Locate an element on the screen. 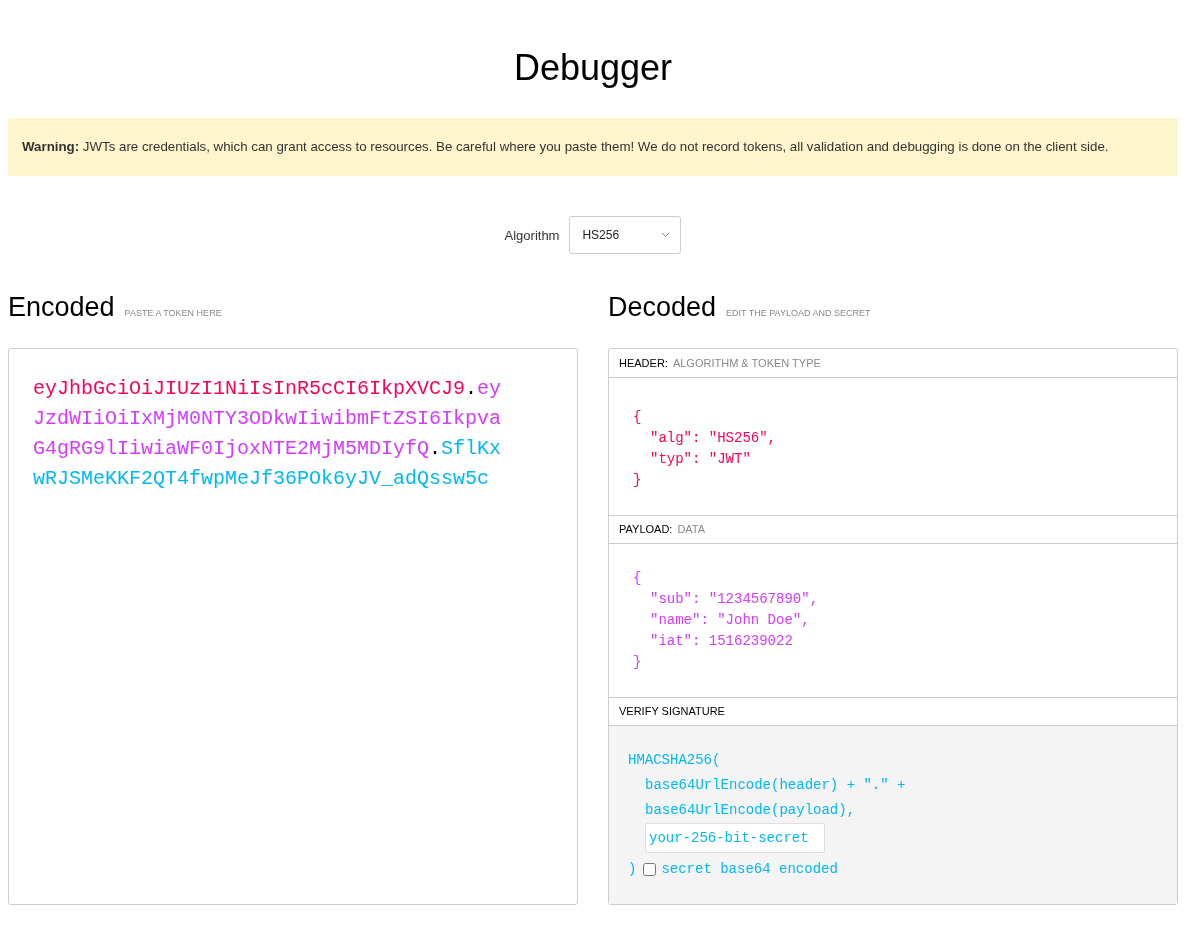 The height and width of the screenshot is (926, 1204). section-label: HEADER: is located at coordinates (643, 362).